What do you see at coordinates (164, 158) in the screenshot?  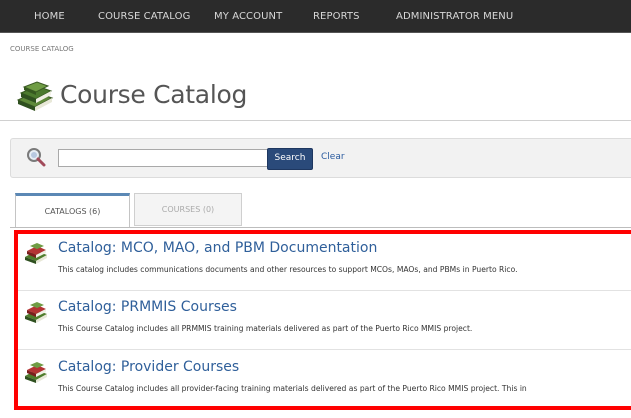 I see `search-input` at bounding box center [164, 158].